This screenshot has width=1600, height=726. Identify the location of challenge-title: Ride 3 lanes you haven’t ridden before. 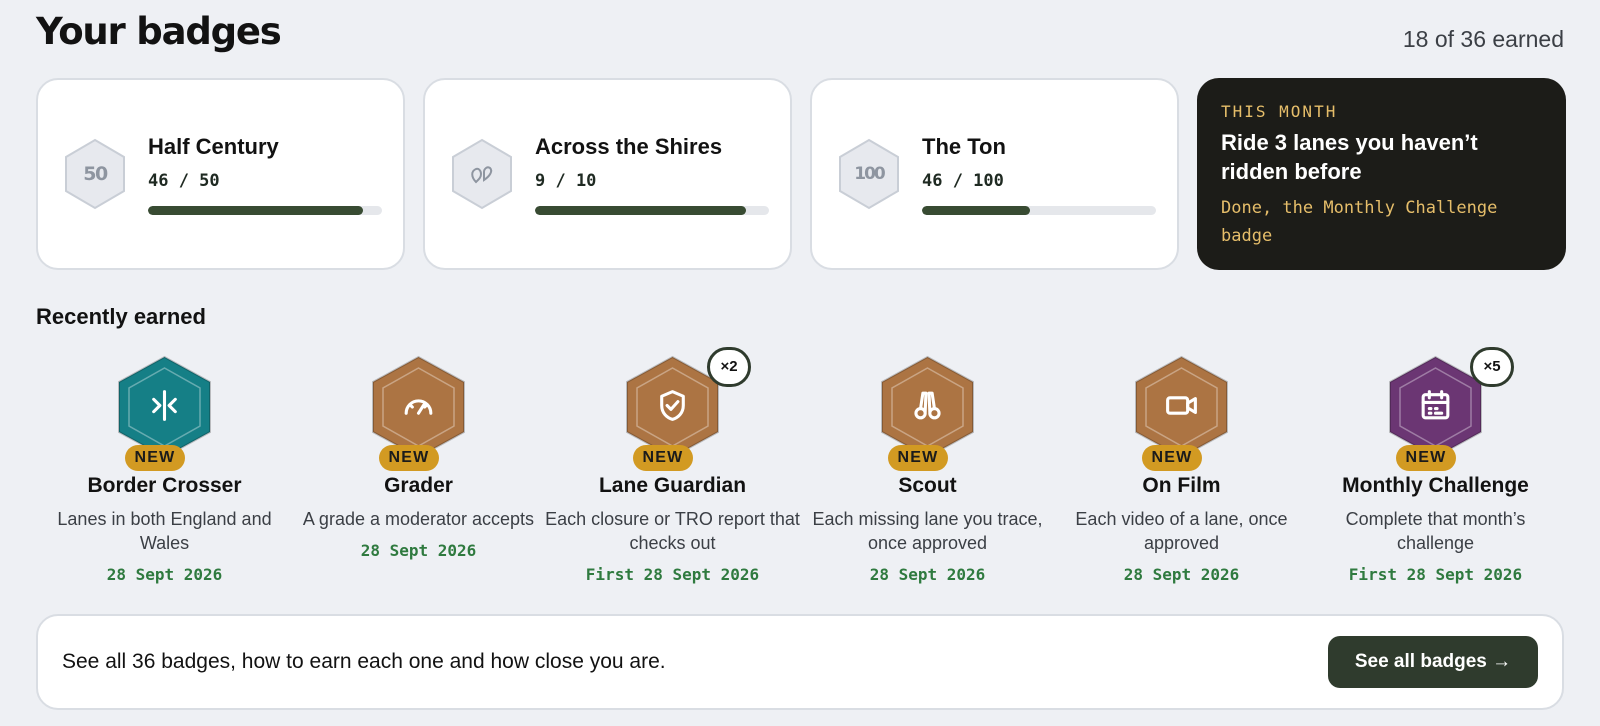
(1349, 157).